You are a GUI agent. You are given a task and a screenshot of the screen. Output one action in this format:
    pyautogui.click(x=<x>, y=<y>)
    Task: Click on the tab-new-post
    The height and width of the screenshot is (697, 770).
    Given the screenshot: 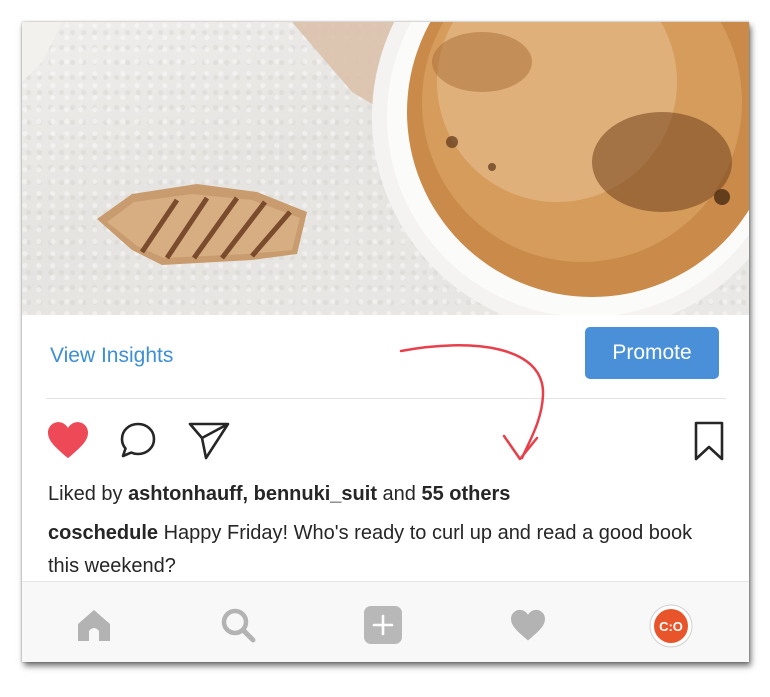 What is the action you would take?
    pyautogui.click(x=383, y=625)
    